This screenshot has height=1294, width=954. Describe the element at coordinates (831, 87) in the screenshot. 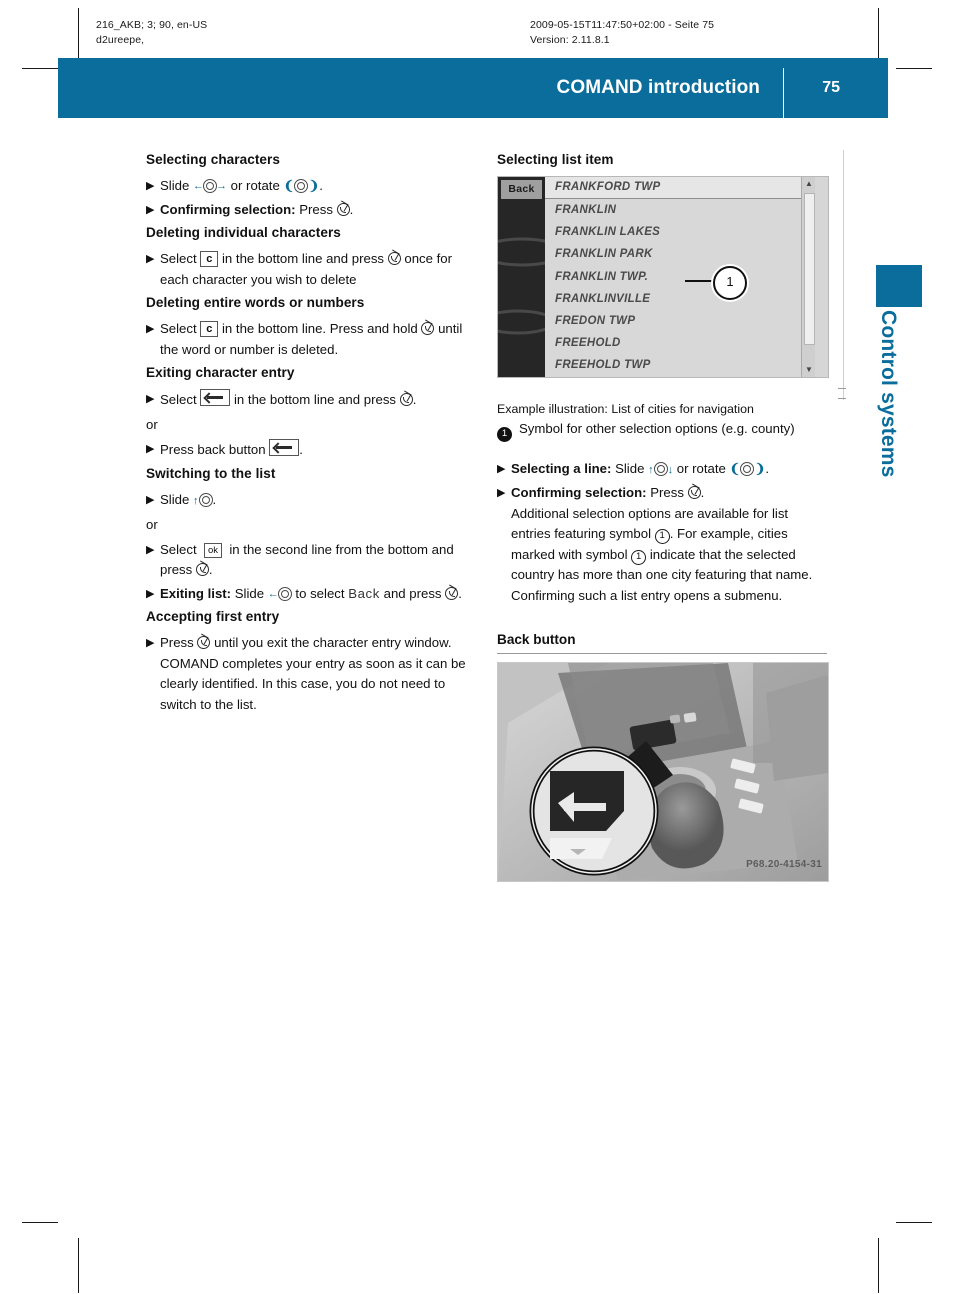

I see `page-number: 75` at that location.